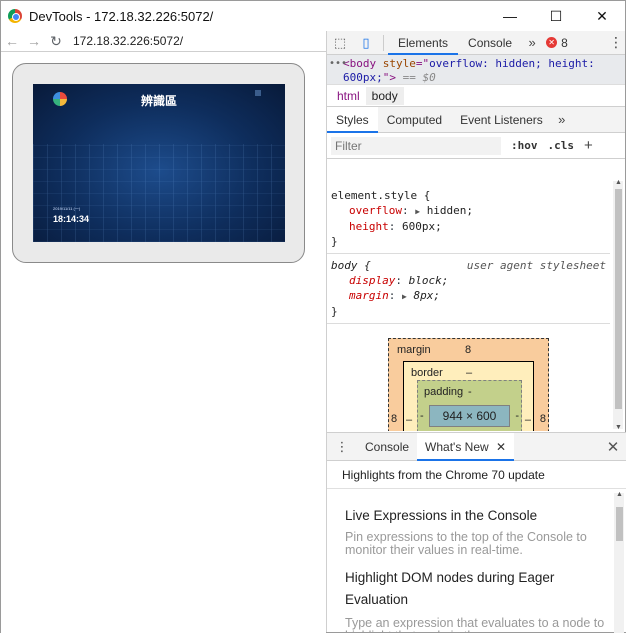 The image size is (626, 633). I want to click on reload-icon: ↻, so click(56, 41).